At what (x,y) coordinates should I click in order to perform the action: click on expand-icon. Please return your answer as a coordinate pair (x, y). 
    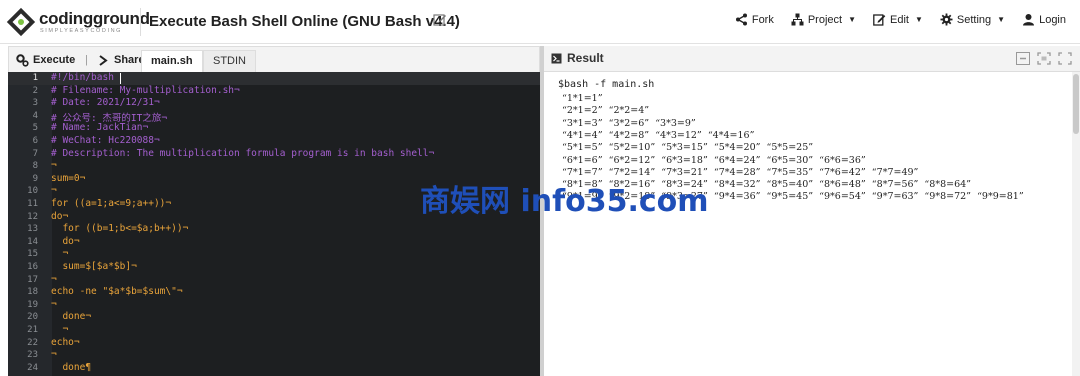
    Looking at the image, I should click on (1044, 58).